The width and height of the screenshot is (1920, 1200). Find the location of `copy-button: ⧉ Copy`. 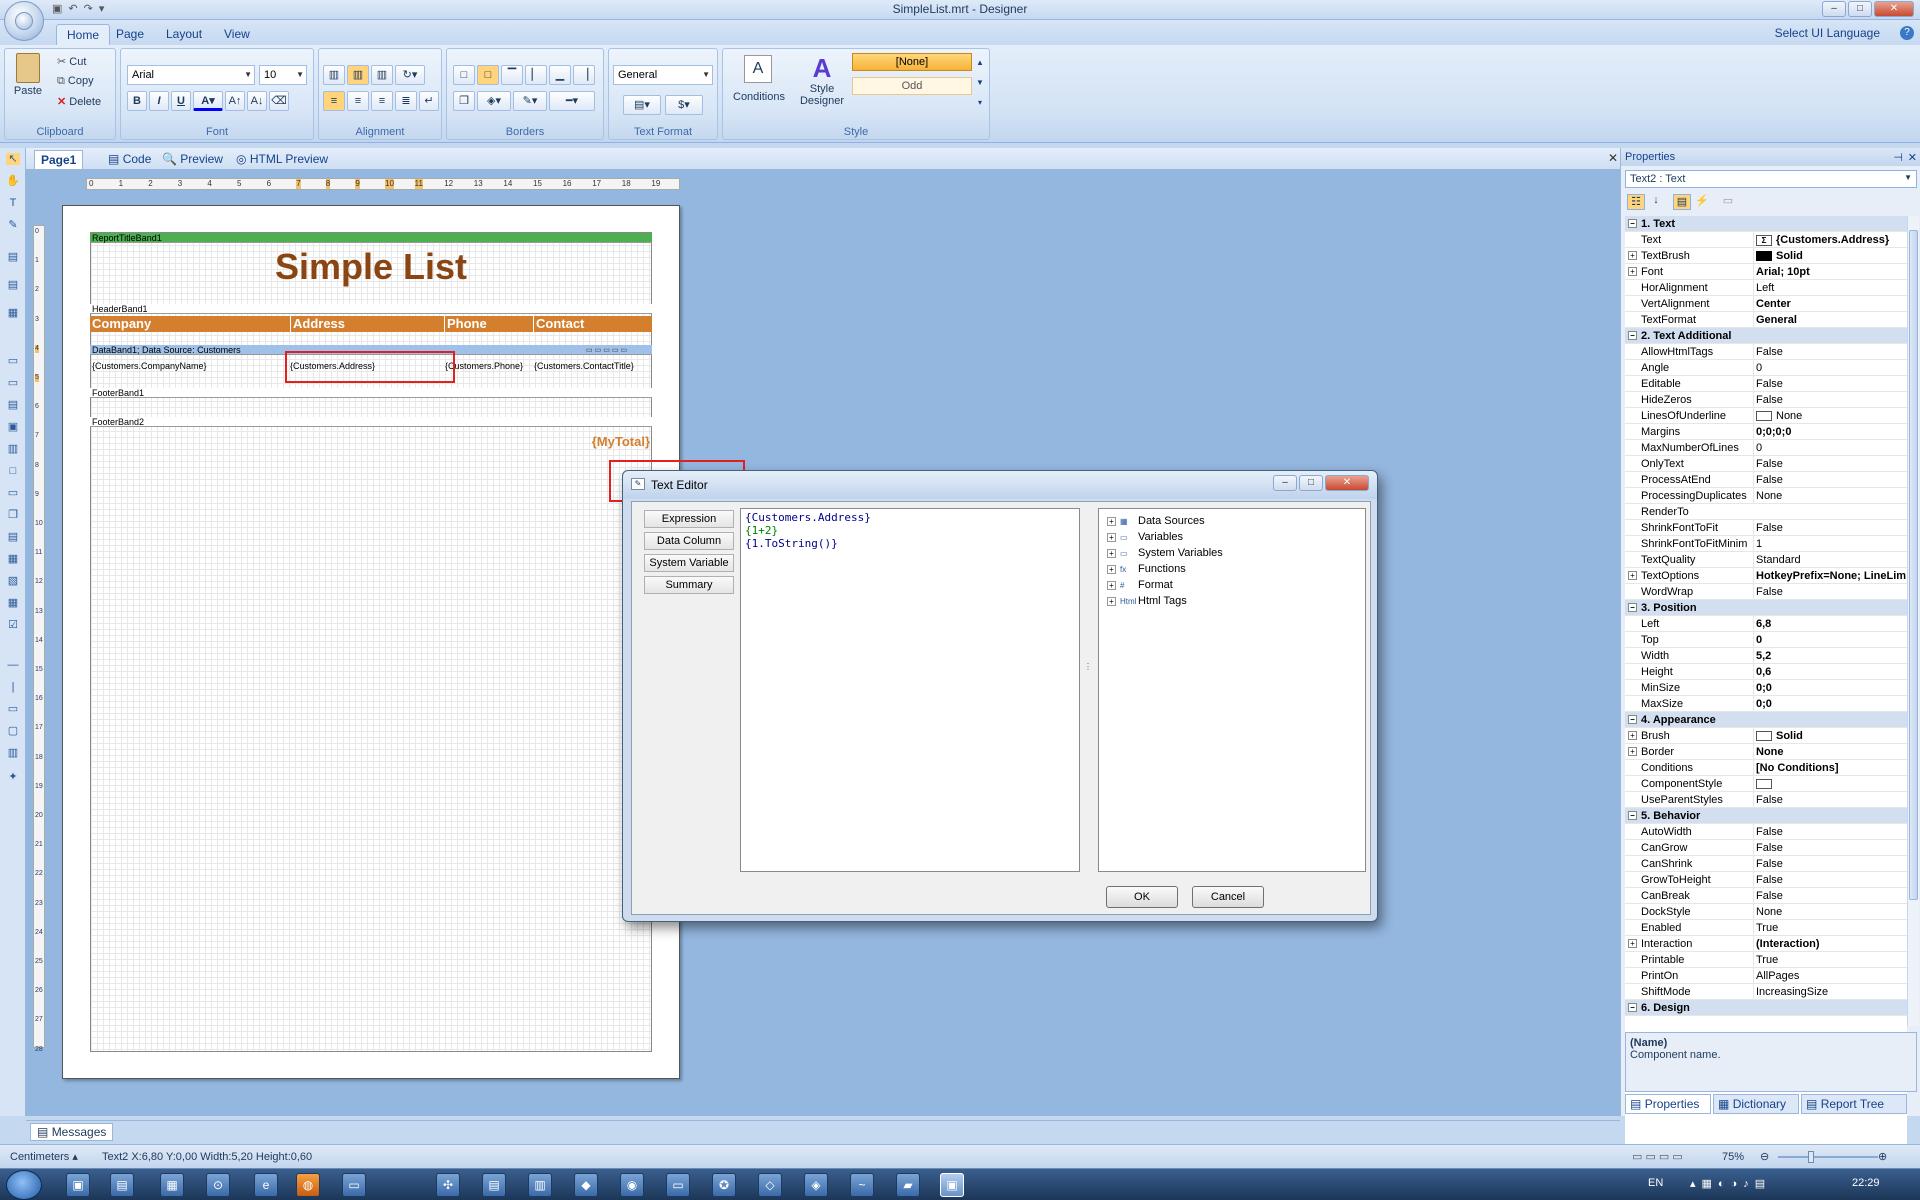

copy-button: ⧉ Copy is located at coordinates (75, 81).